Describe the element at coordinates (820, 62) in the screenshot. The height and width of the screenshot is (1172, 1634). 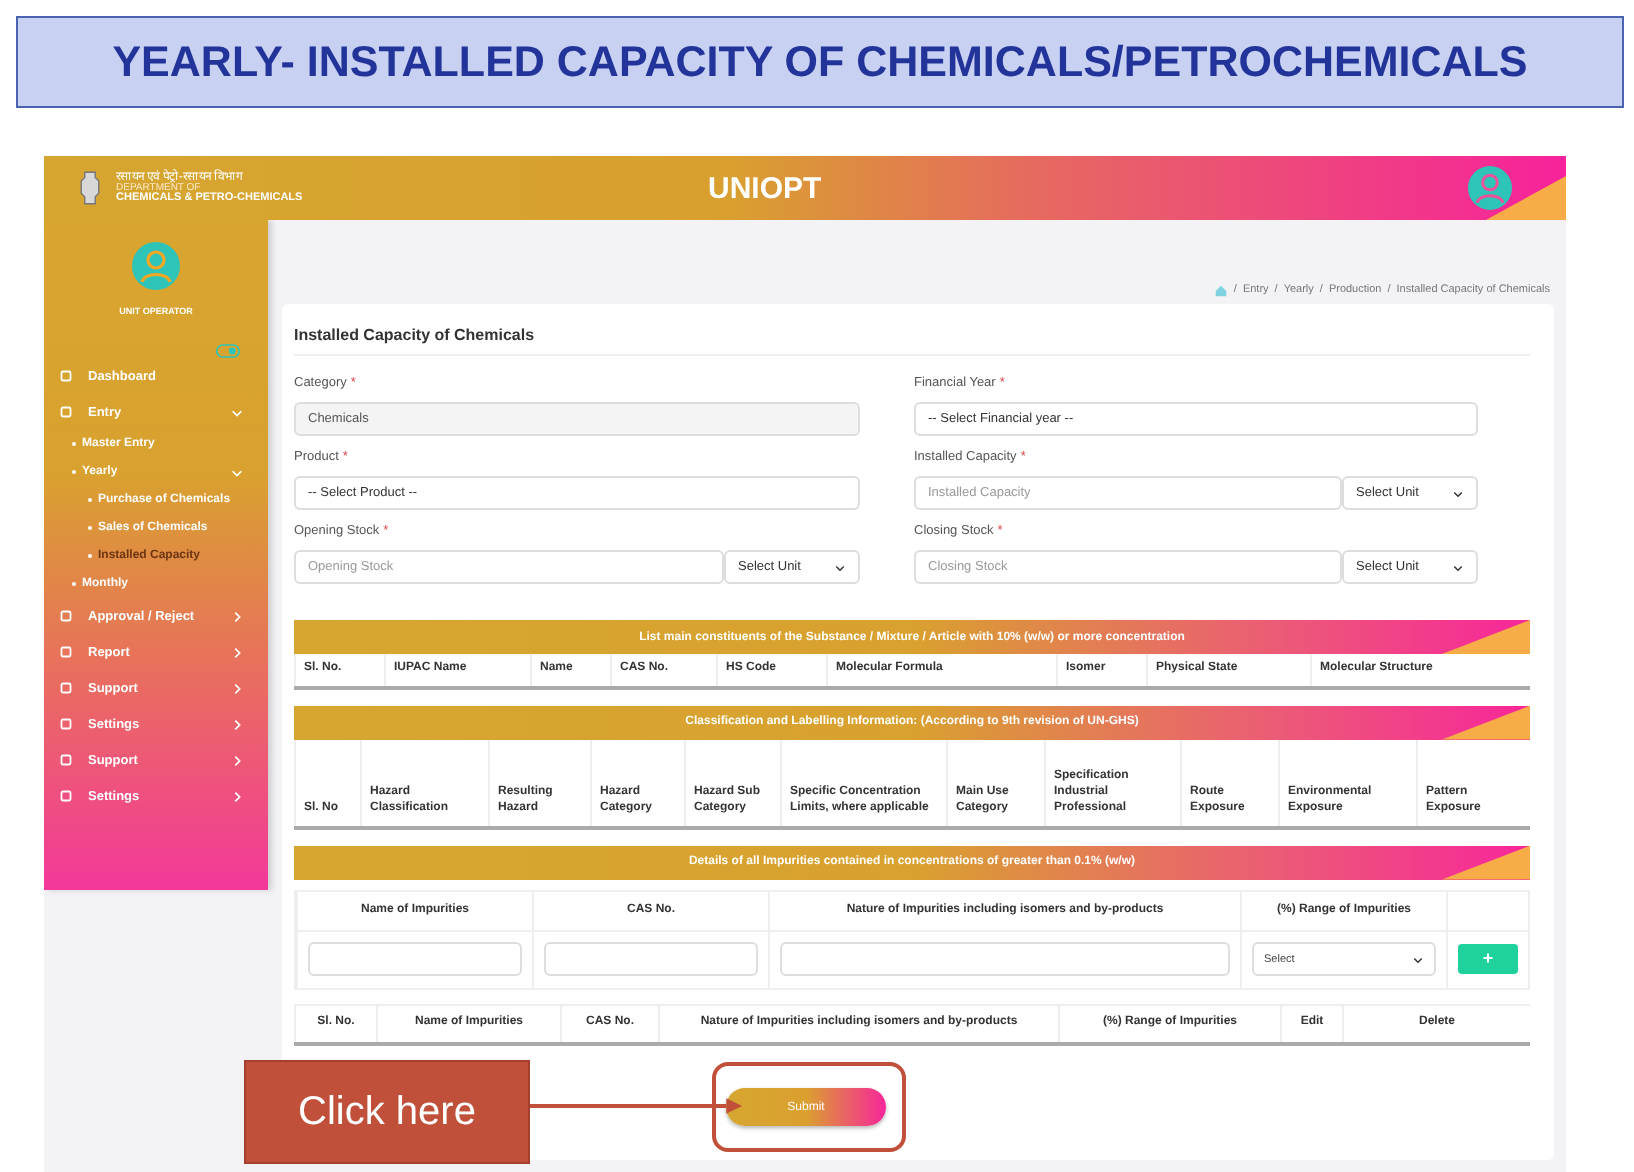
I see `slide-title: YEARLY- INSTALLED CAPACITY OF CHEMICALS/PETROCHEMICALS` at that location.